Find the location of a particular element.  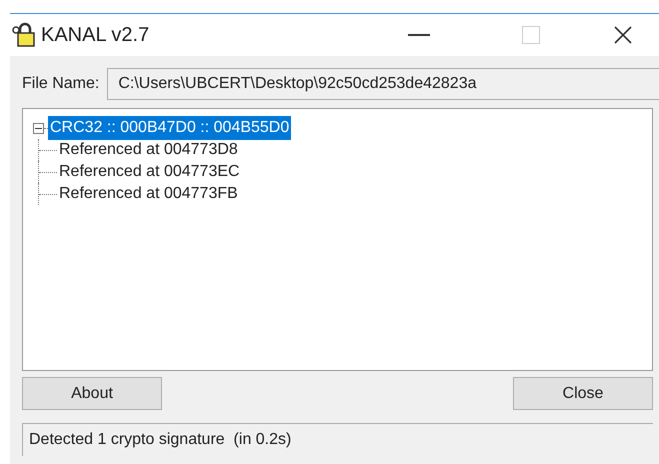

close-icon is located at coordinates (623, 35).